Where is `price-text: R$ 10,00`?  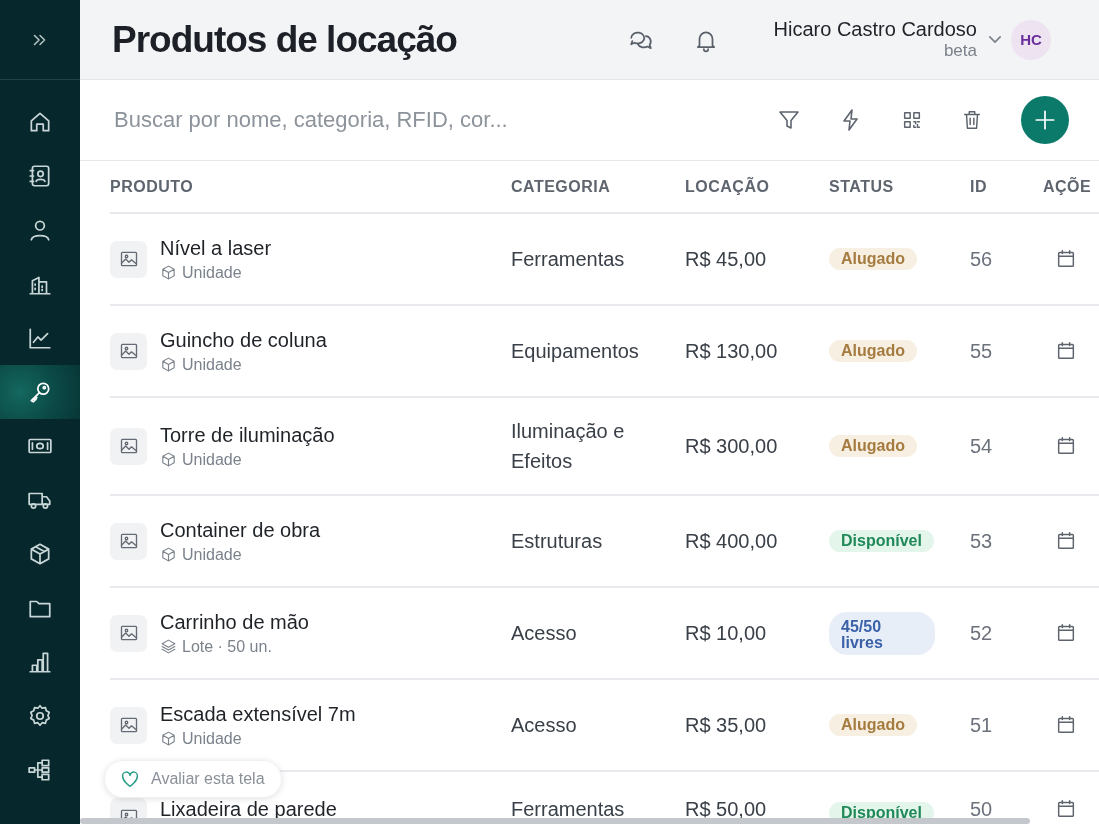
price-text: R$ 10,00 is located at coordinates (726, 633).